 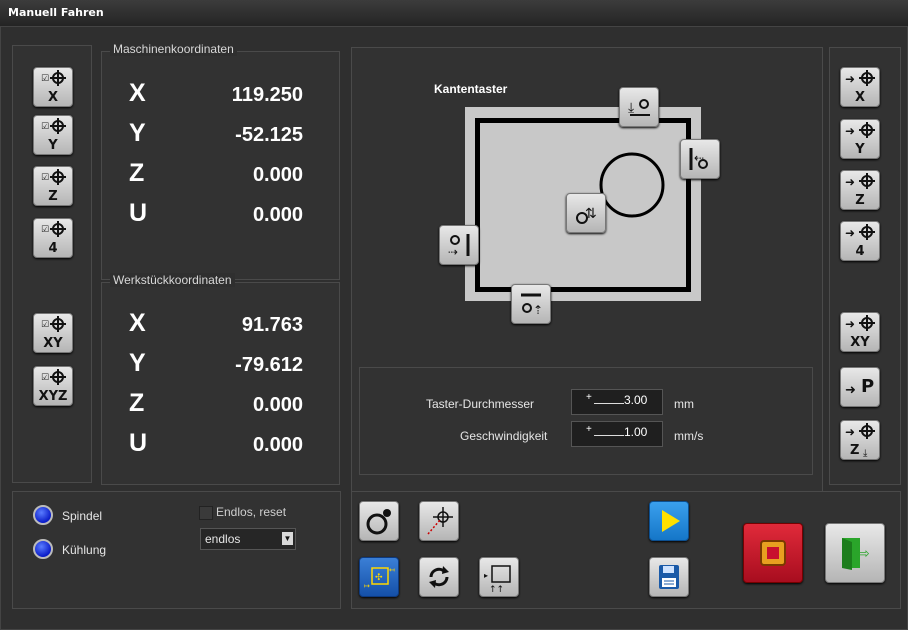 What do you see at coordinates (84, 550) in the screenshot?
I see `cooling-label: Kühlung` at bounding box center [84, 550].